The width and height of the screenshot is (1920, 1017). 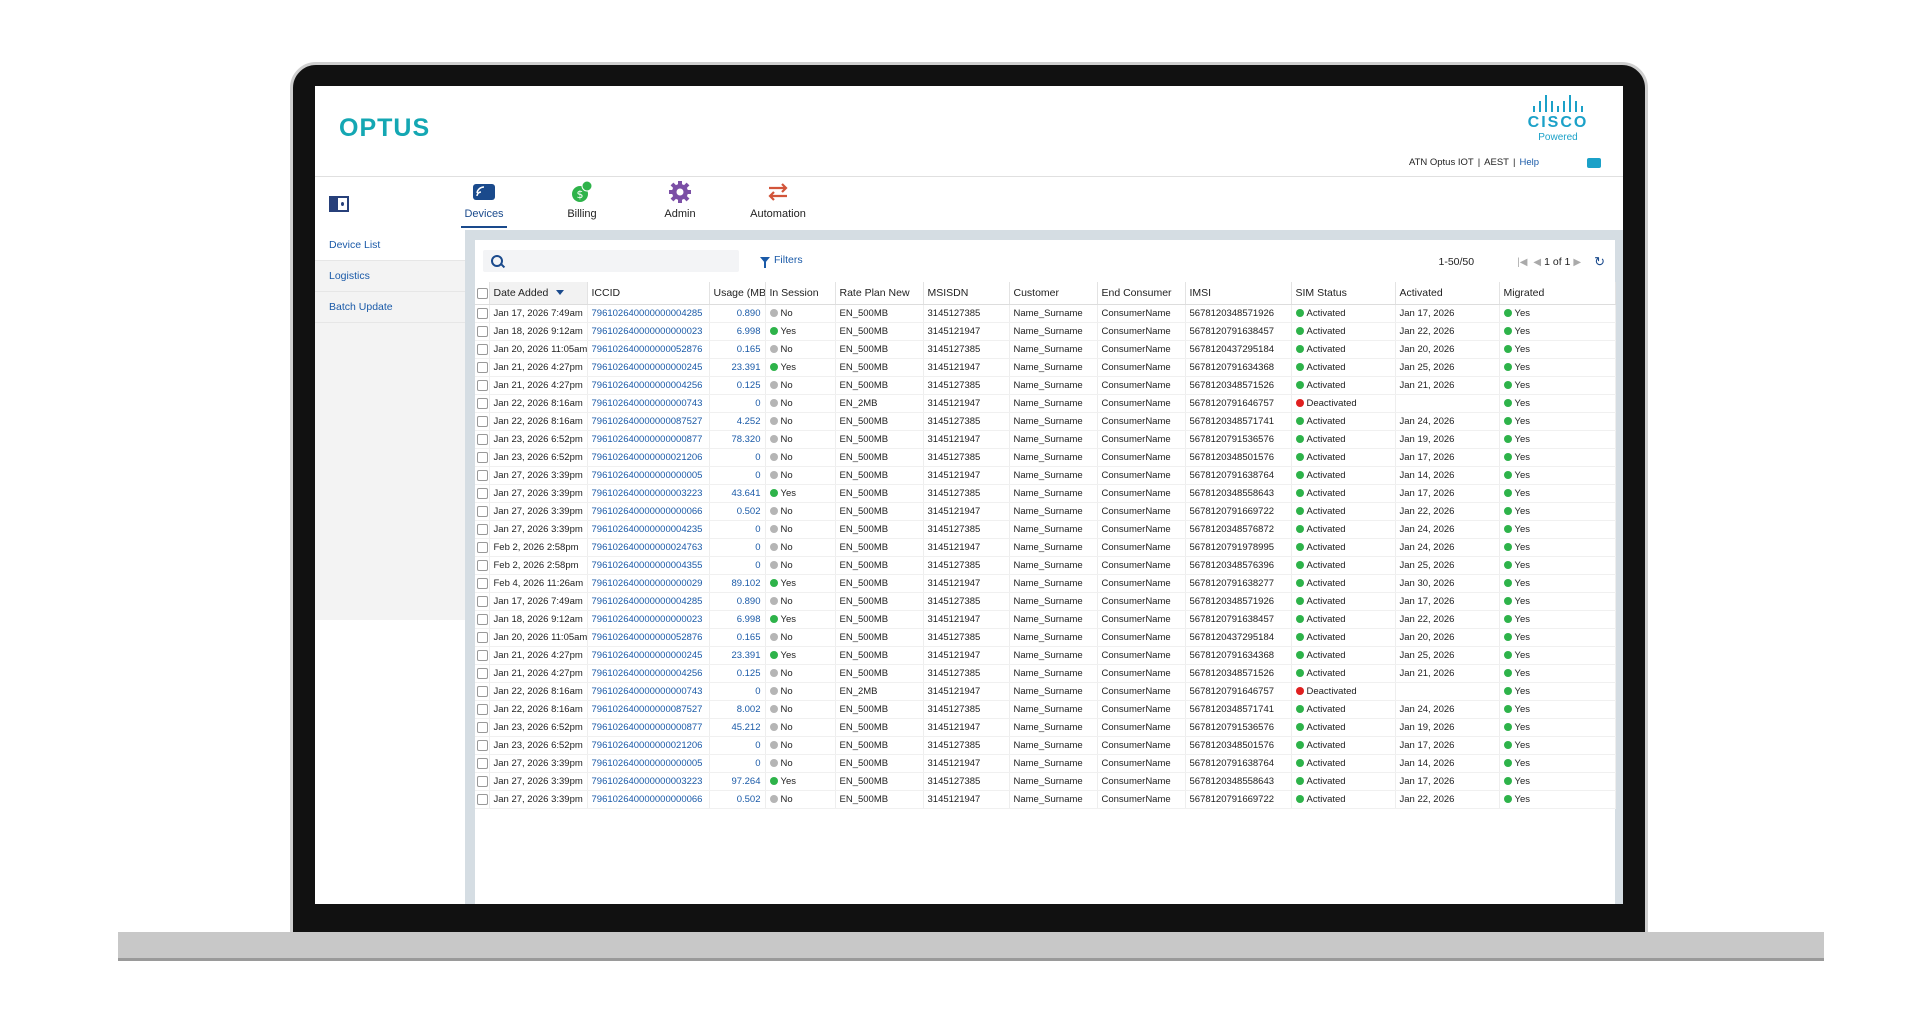 What do you see at coordinates (966, 293) in the screenshot?
I see `col-msisdn: MSISDN` at bounding box center [966, 293].